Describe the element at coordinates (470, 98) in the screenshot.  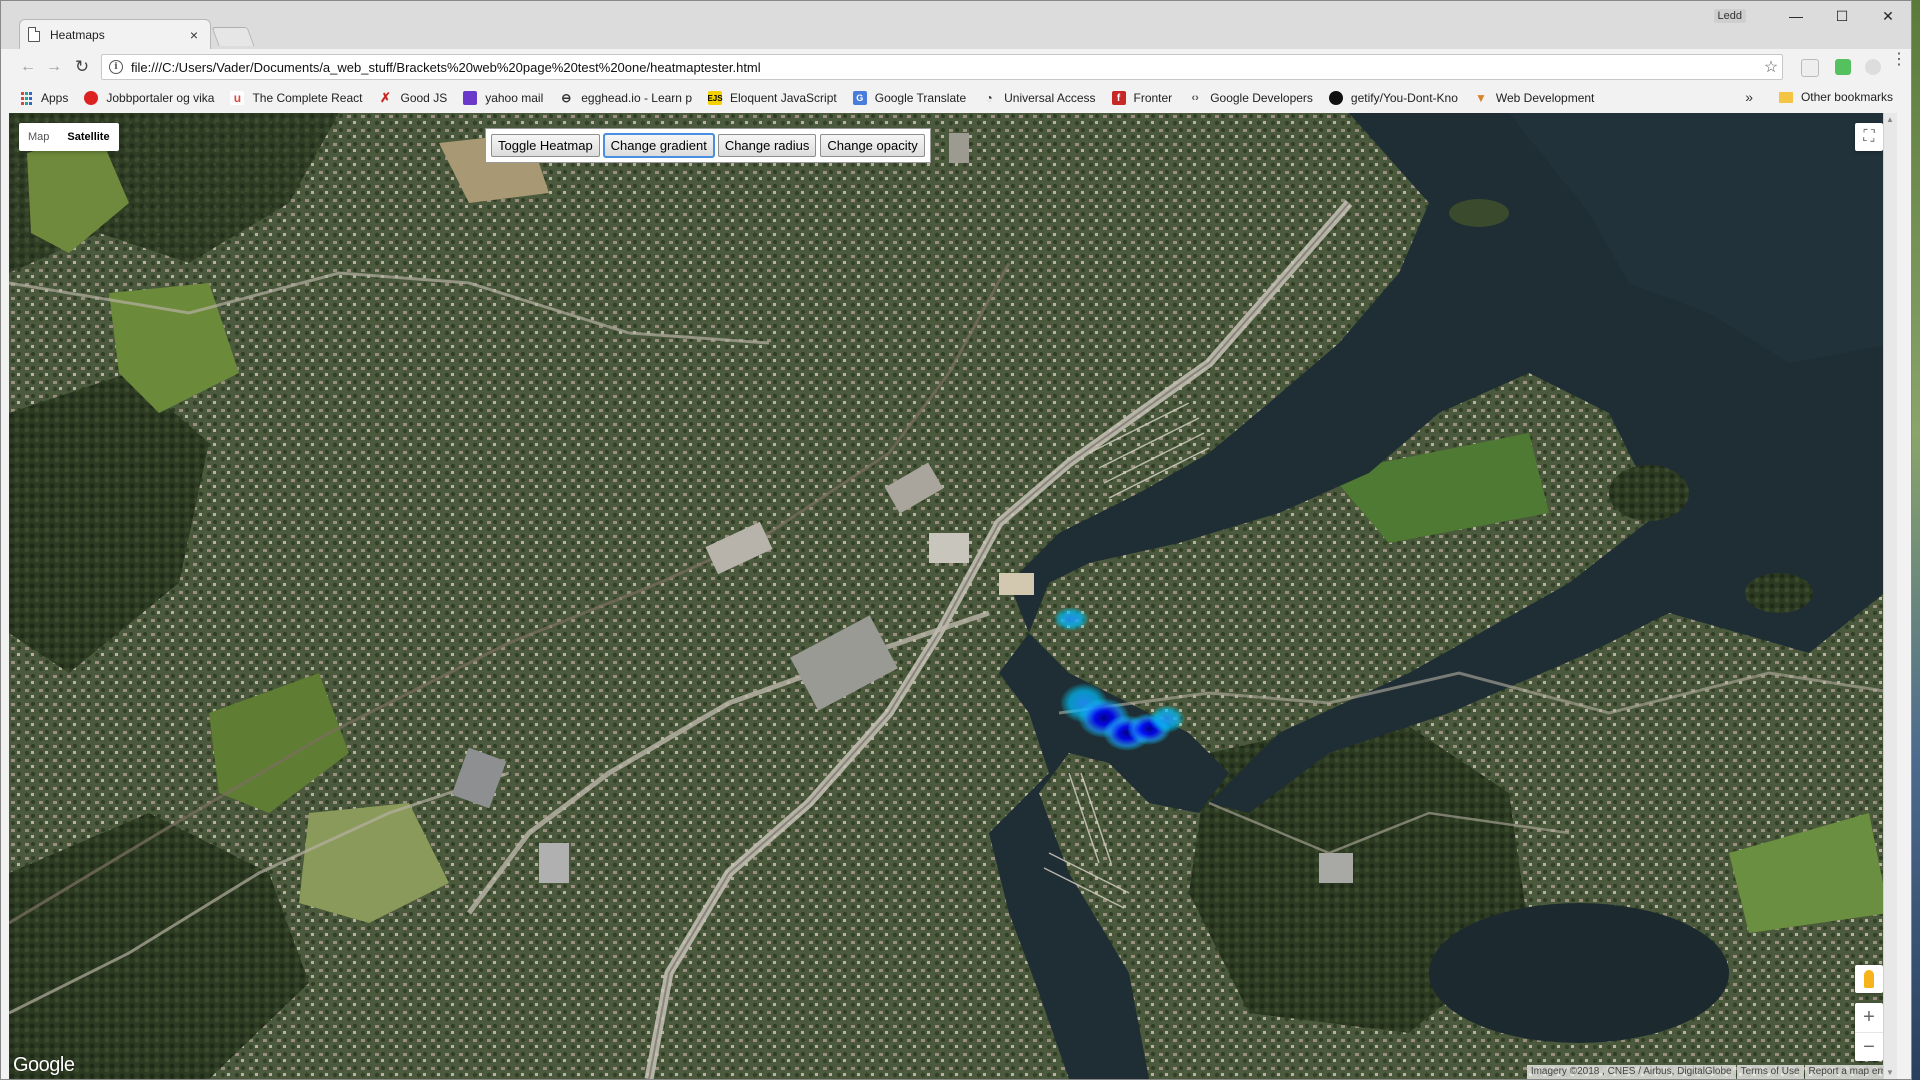
I see `mail-icon` at that location.